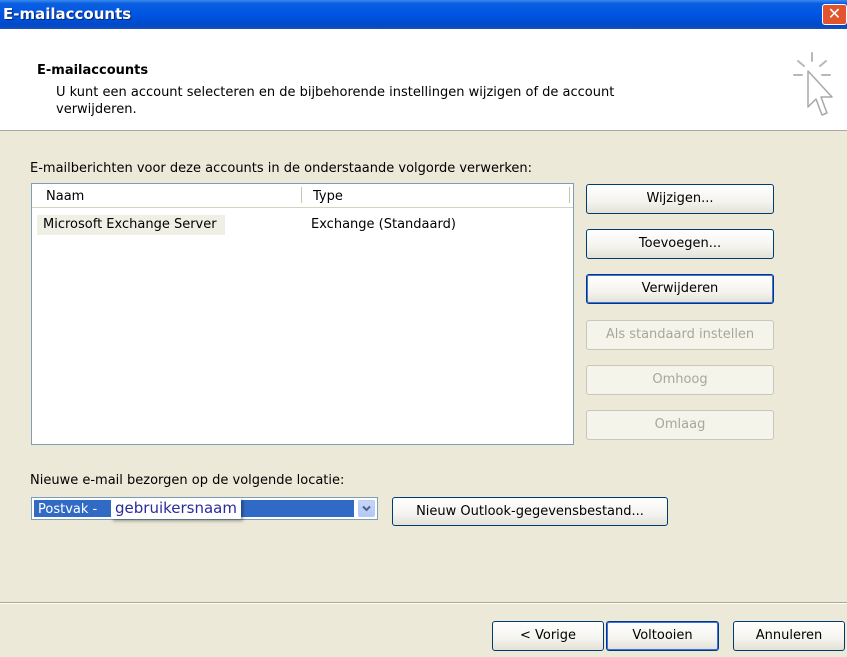 This screenshot has height=657, width=847. I want to click on footer-divider-highlight, so click(423, 603).